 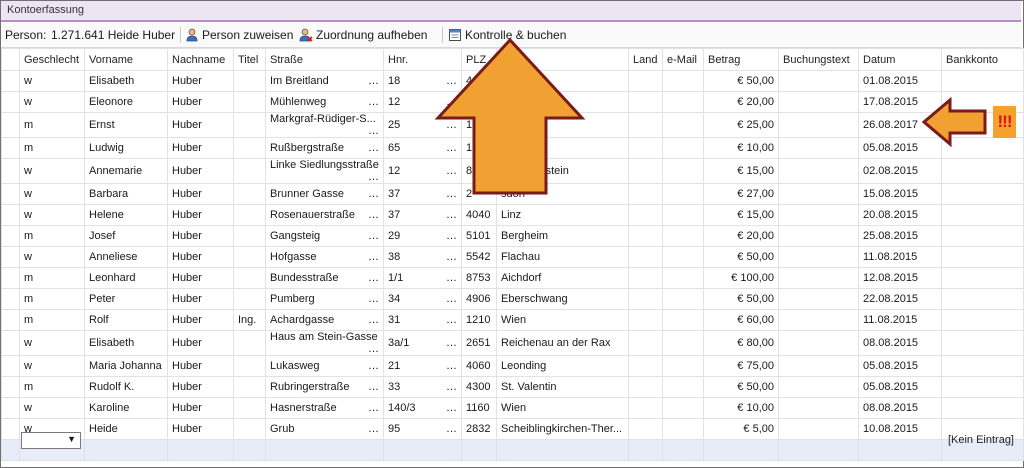 I want to click on cell-vorname: Rudolf K., so click(x=126, y=387).